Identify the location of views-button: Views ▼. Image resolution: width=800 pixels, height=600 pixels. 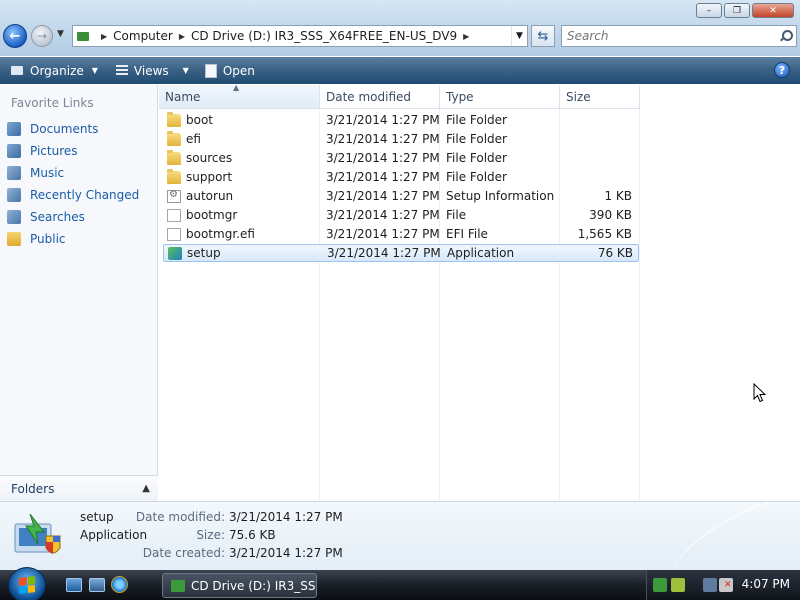
(152, 71).